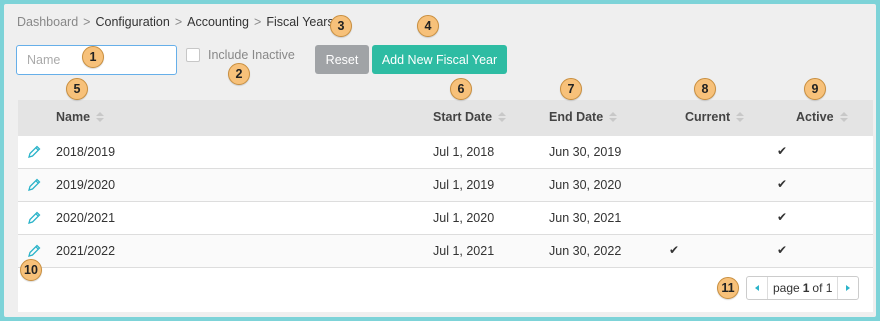 This screenshot has height=321, width=880. I want to click on current-page: 1, so click(806, 288).